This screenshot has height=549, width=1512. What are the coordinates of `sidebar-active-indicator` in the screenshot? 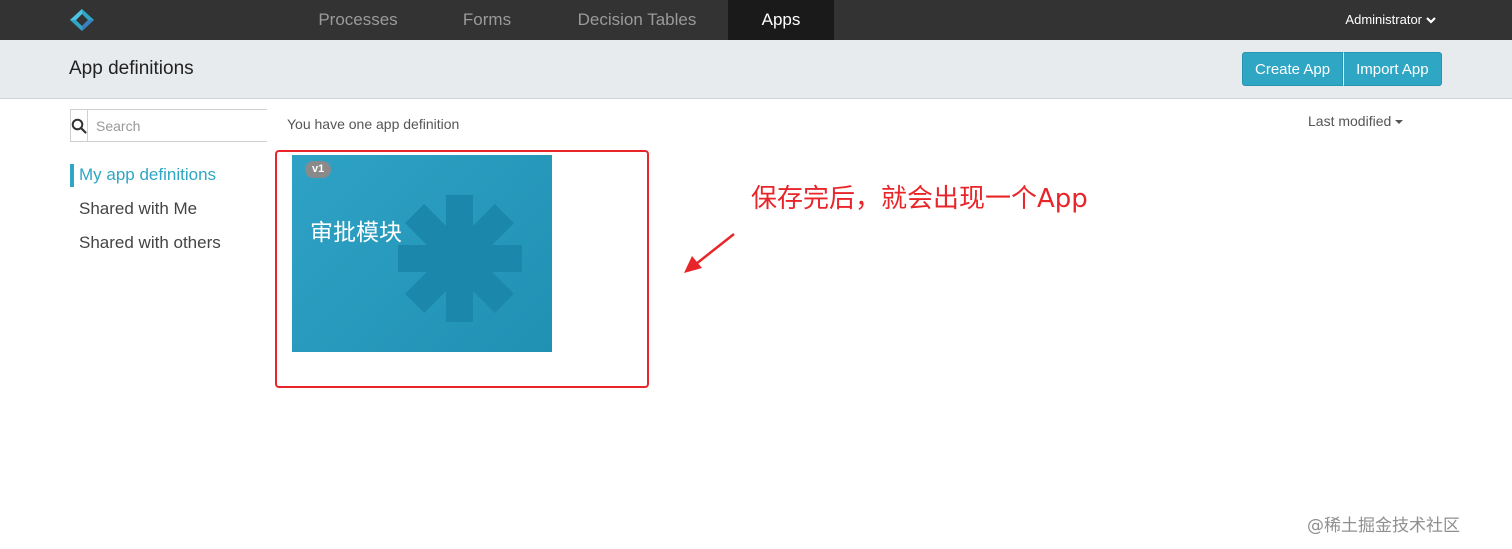 It's located at (72, 175).